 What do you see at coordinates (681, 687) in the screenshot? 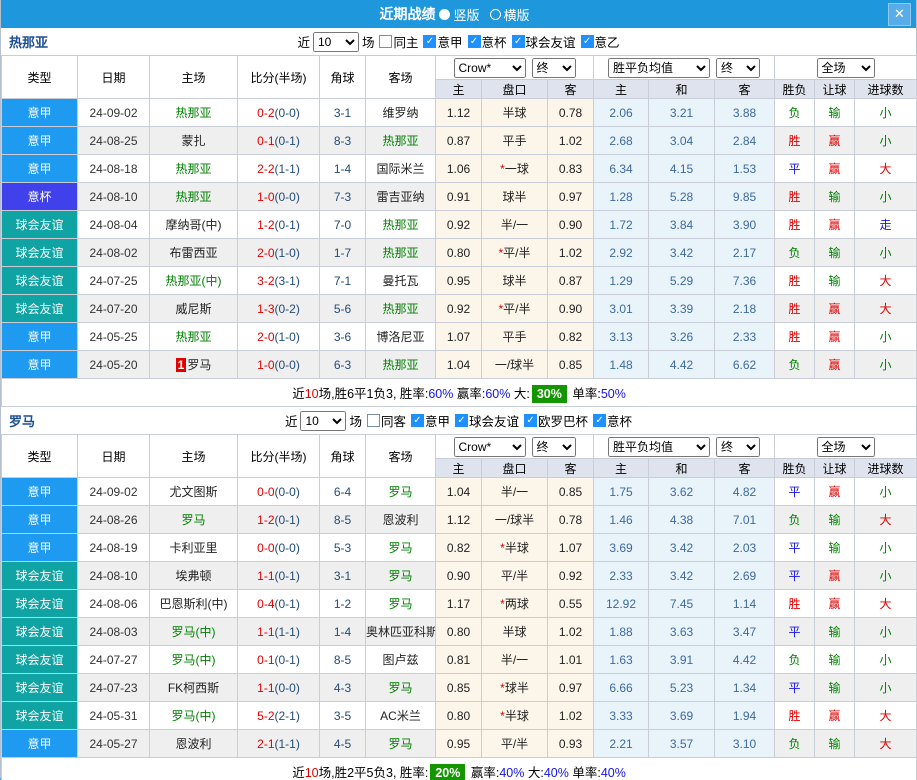
I see `avg-draw-odds: 5.23` at bounding box center [681, 687].